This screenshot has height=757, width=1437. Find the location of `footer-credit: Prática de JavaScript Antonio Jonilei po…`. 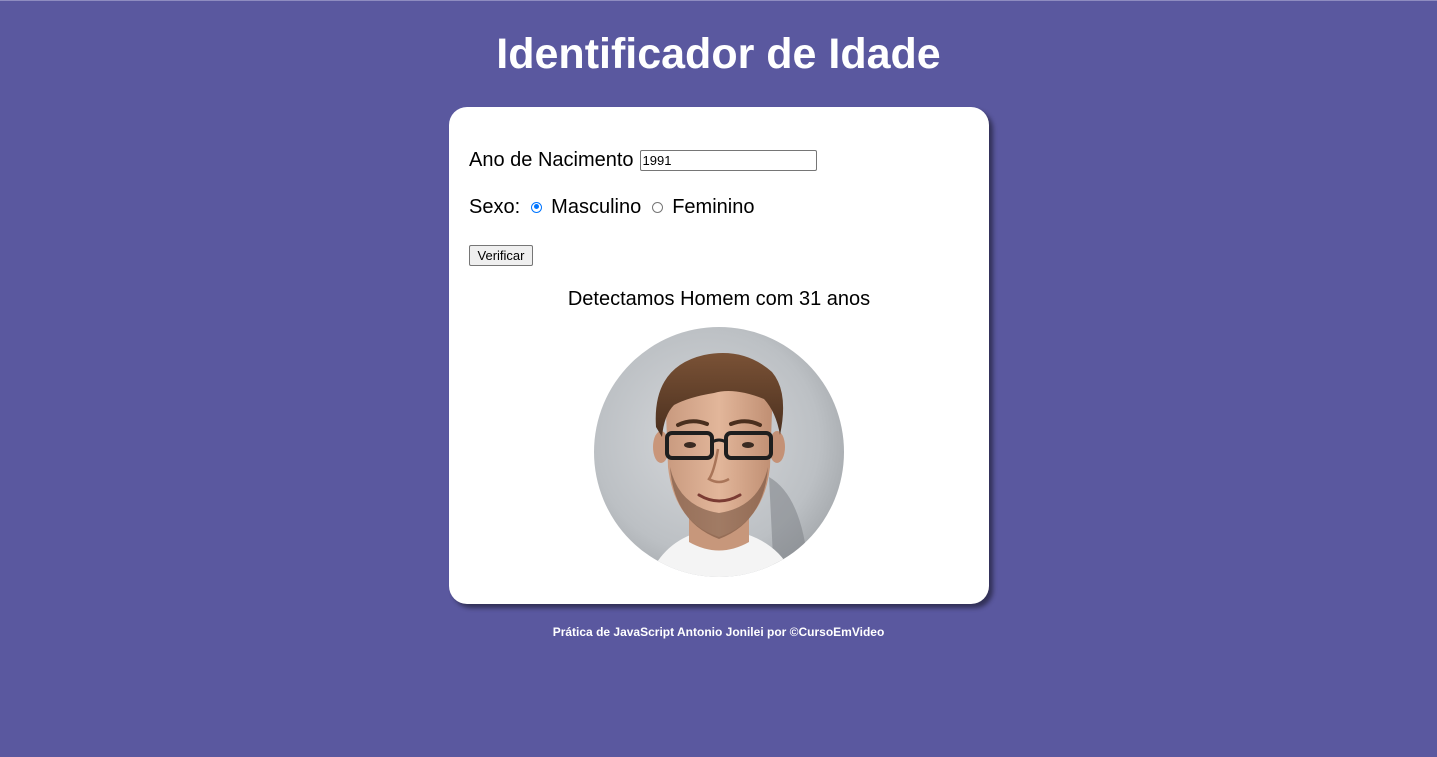

footer-credit: Prática de JavaScript Antonio Jonilei po… is located at coordinates (718, 632).